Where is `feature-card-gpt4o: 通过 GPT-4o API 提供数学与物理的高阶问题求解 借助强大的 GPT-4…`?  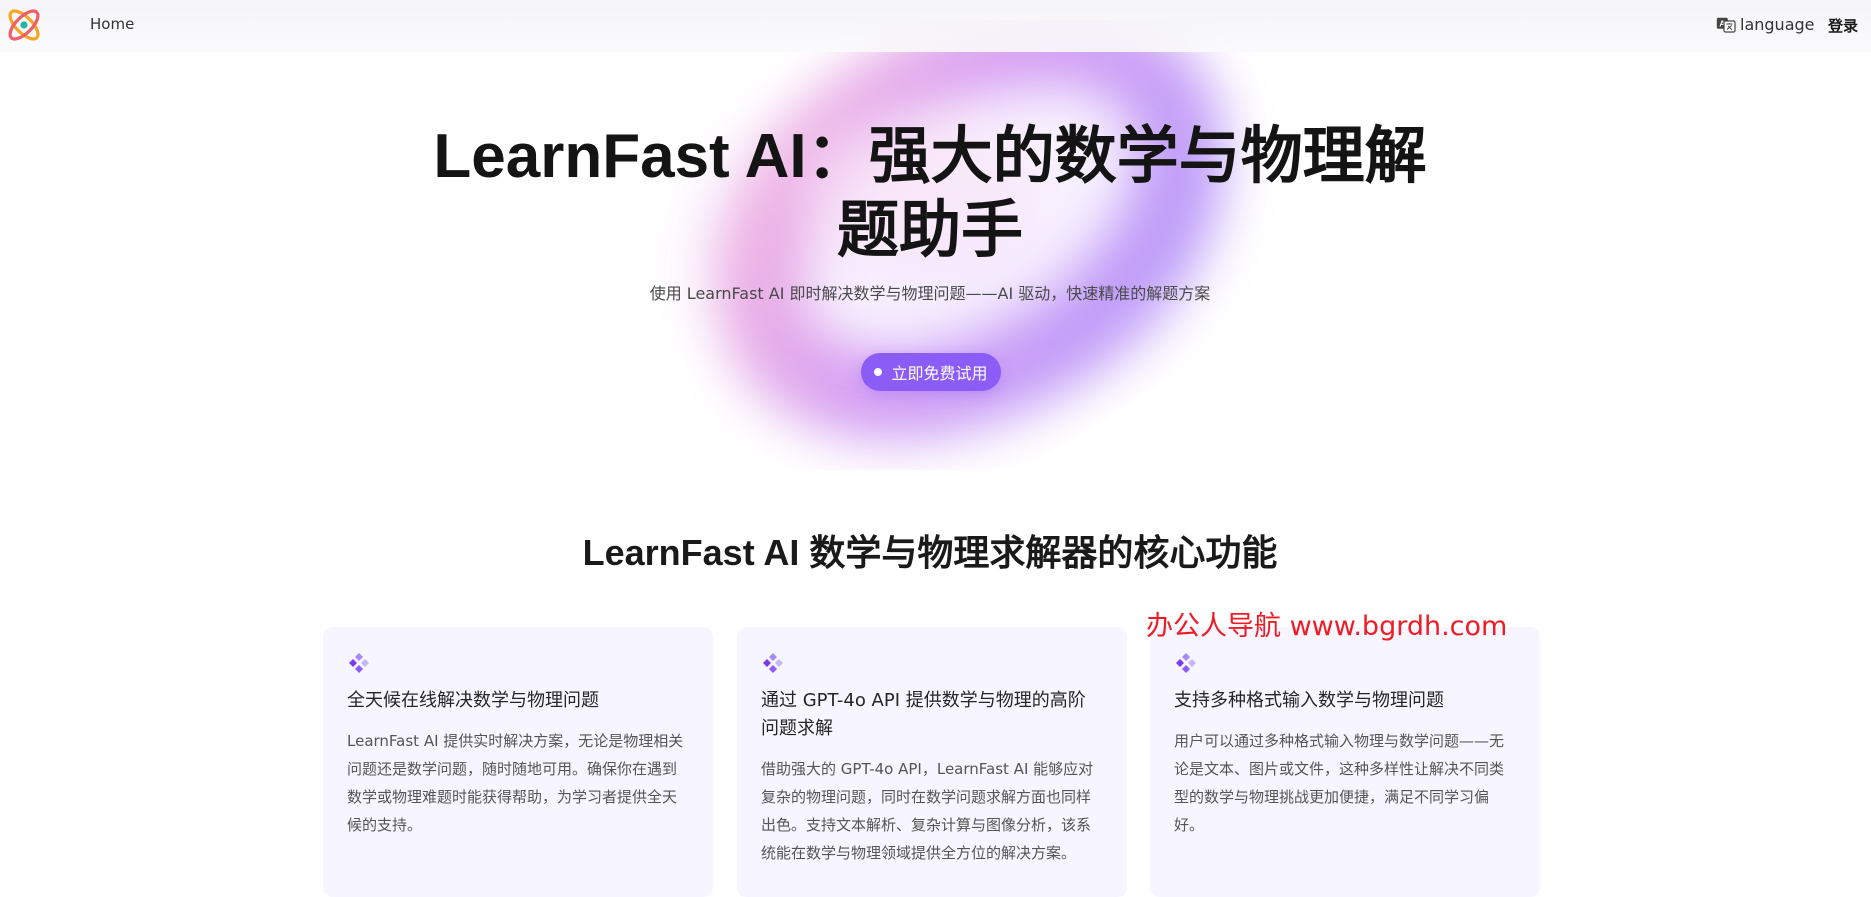 feature-card-gpt4o: 通过 GPT-4o API 提供数学与物理的高阶问题求解 借助强大的 GPT-4… is located at coordinates (932, 762).